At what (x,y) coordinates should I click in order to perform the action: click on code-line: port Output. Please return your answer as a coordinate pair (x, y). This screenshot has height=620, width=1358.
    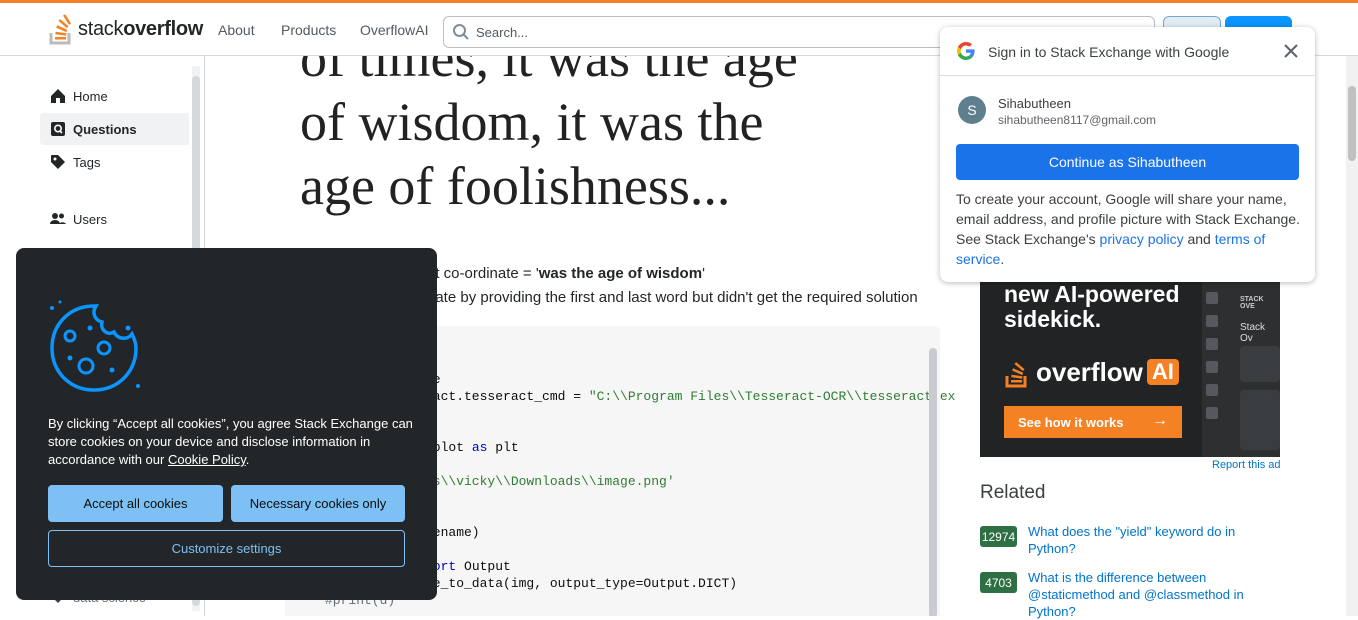
    Looking at the image, I should click on (468, 566).